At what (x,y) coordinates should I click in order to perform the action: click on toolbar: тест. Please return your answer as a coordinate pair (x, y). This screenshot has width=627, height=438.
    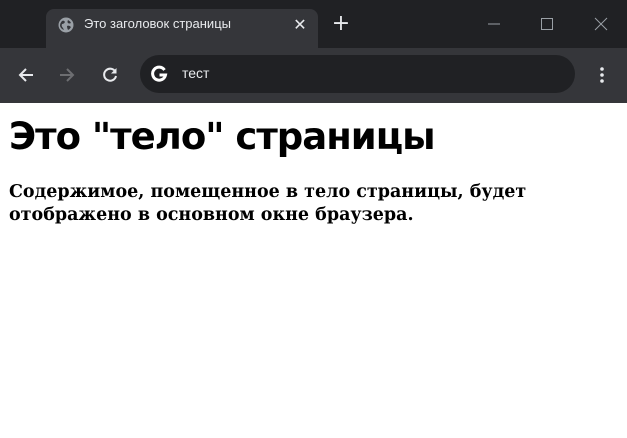
    Looking at the image, I should click on (313, 75).